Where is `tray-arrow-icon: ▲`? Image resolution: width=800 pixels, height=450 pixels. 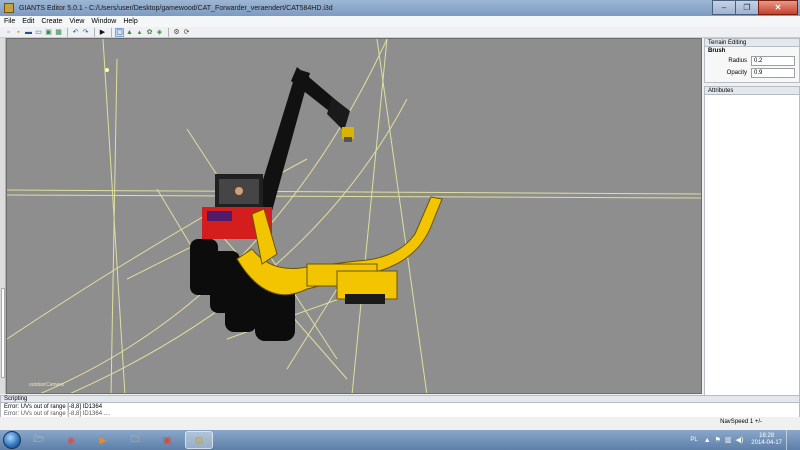 tray-arrow-icon: ▲ is located at coordinates (707, 440).